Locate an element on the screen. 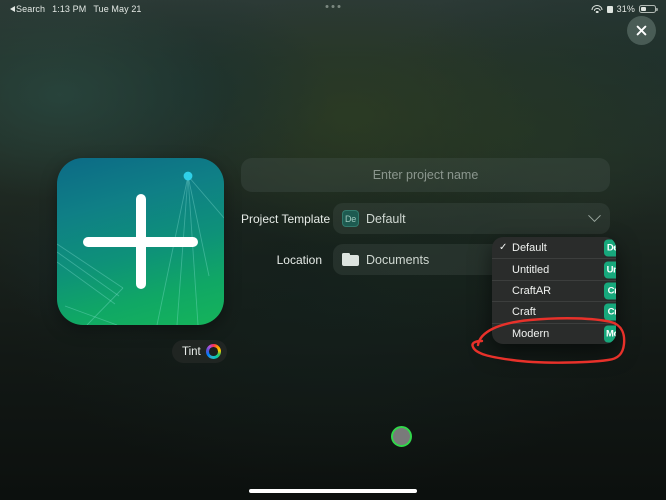  status-bar-right: 31% is located at coordinates (624, 9).